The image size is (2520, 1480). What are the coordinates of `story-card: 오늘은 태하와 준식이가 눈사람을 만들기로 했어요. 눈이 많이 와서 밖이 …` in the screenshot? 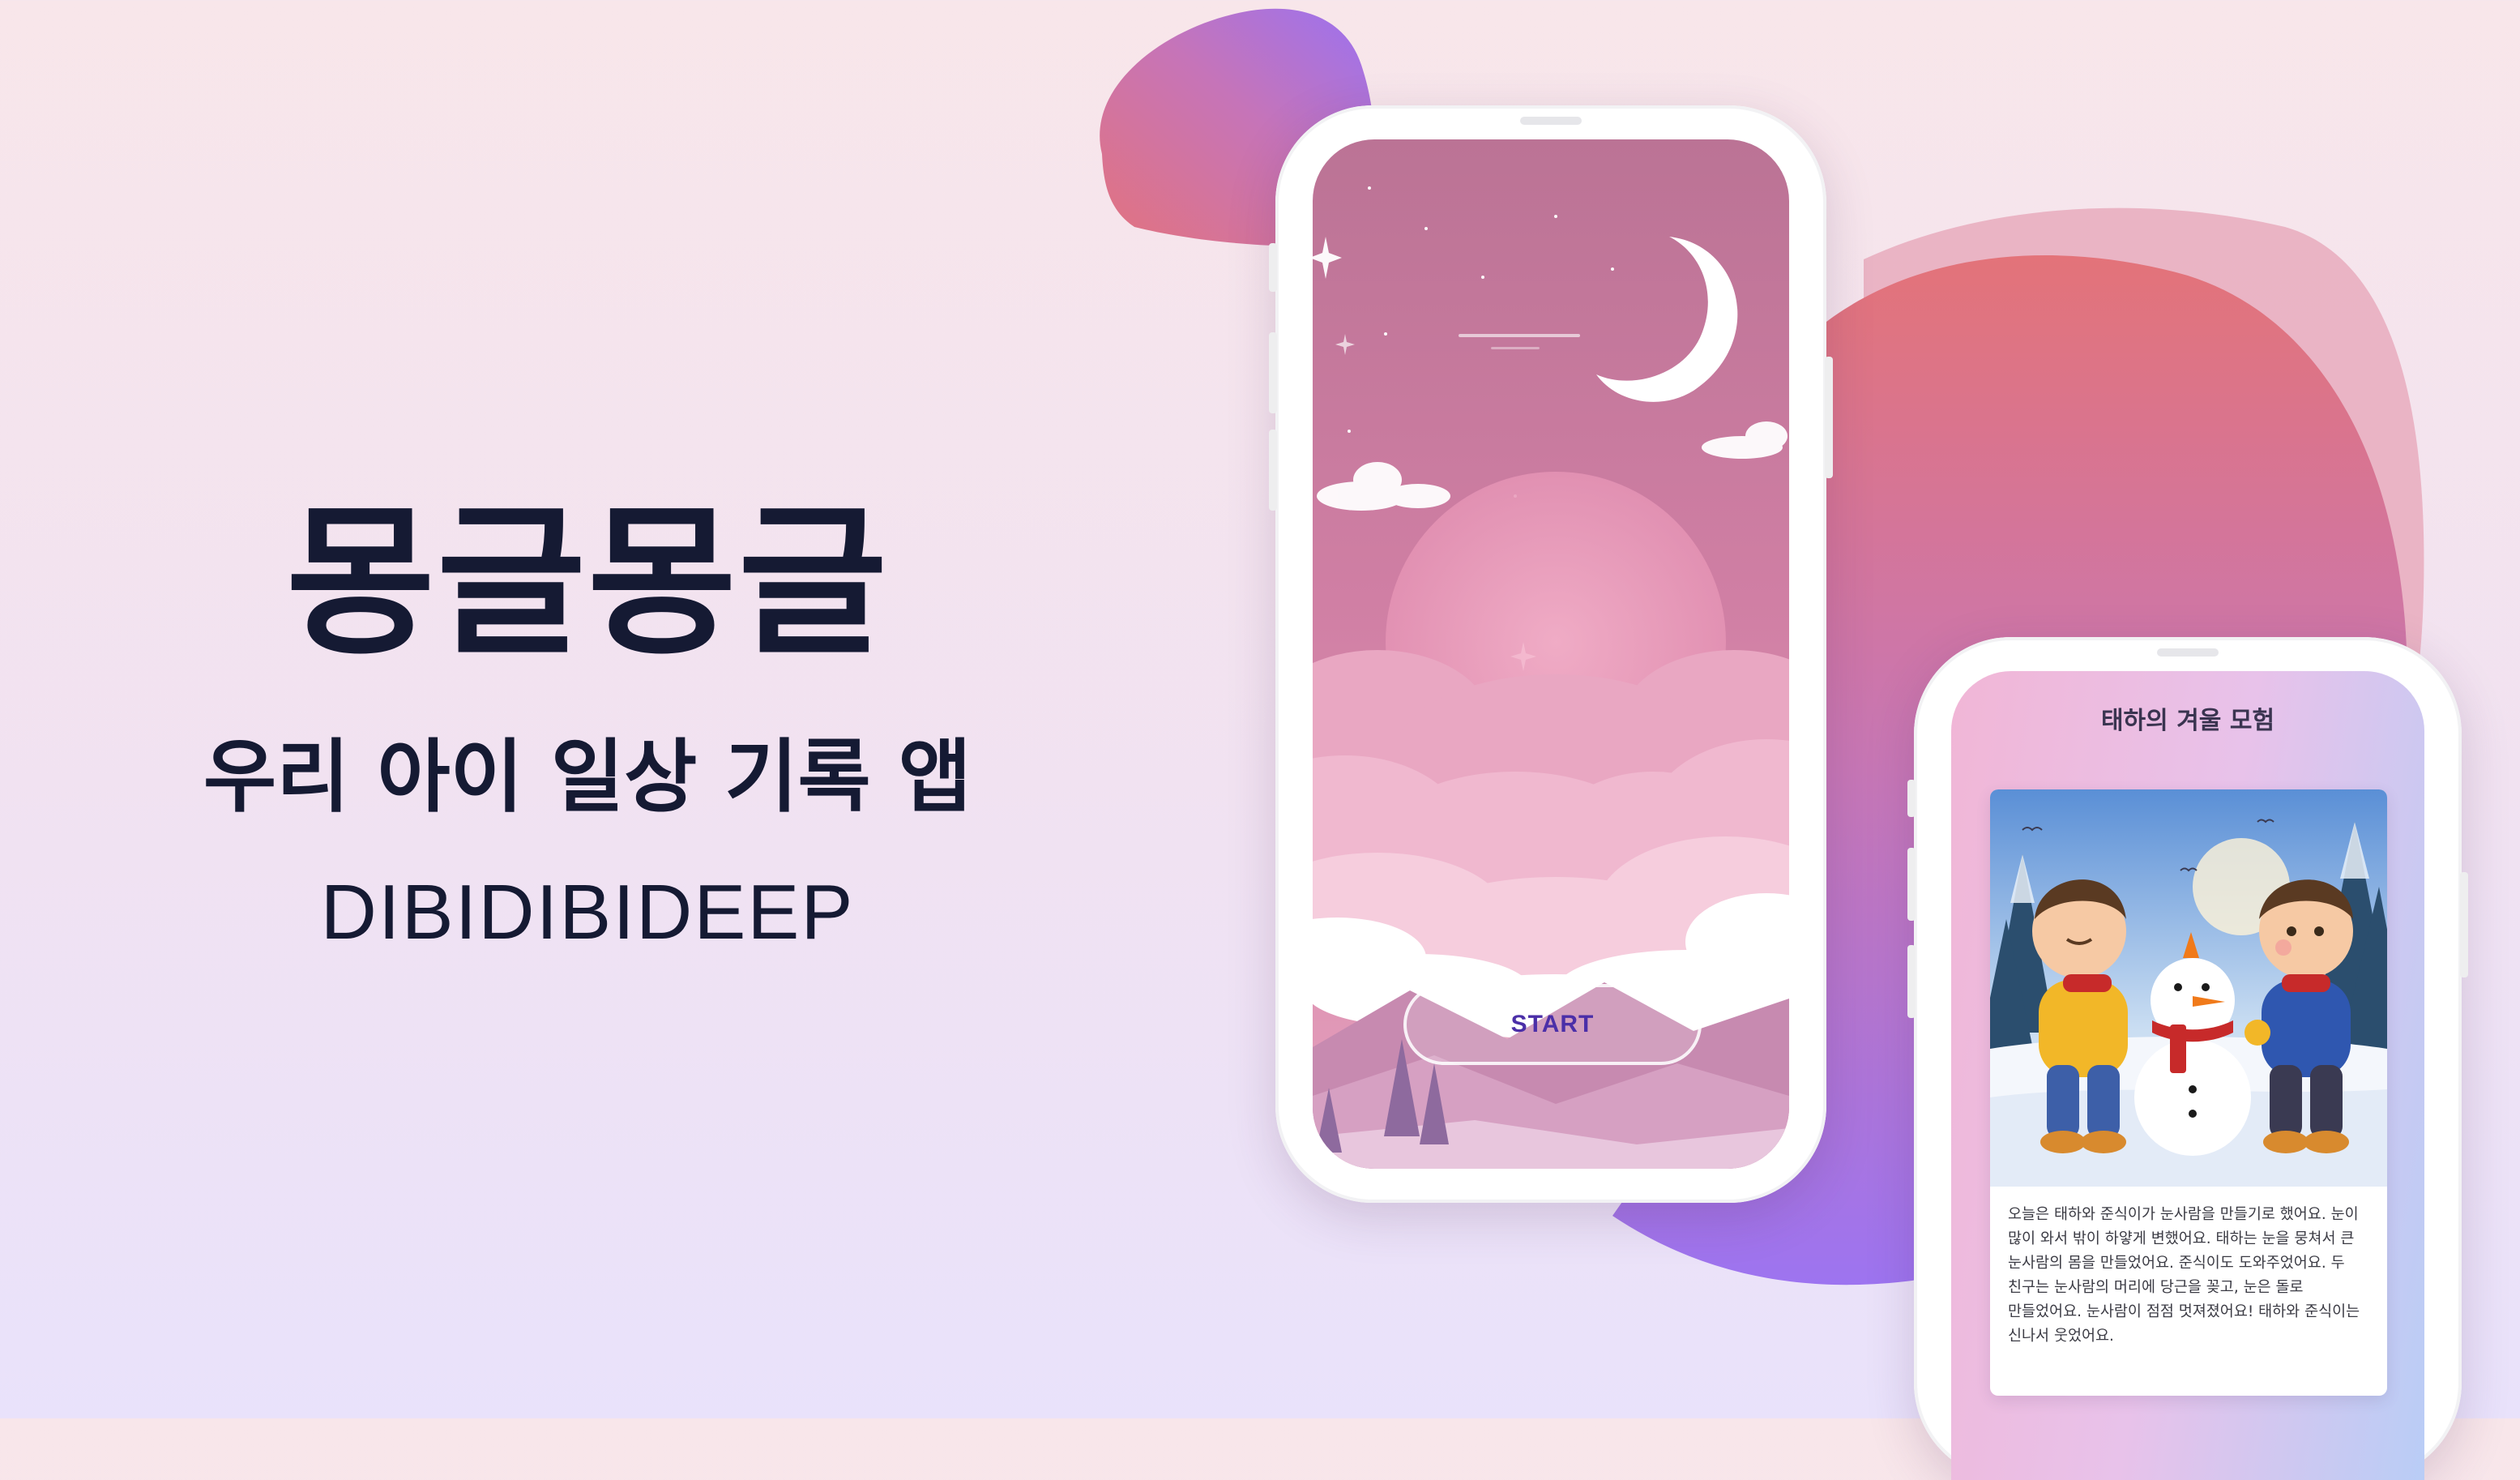 It's located at (2189, 1092).